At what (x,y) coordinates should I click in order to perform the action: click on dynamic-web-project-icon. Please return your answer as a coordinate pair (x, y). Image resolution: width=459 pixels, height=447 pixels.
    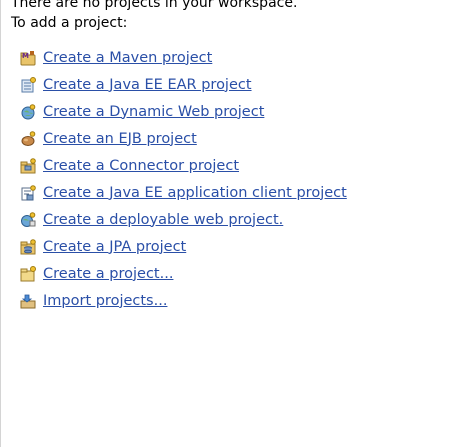
    Looking at the image, I should click on (28, 111).